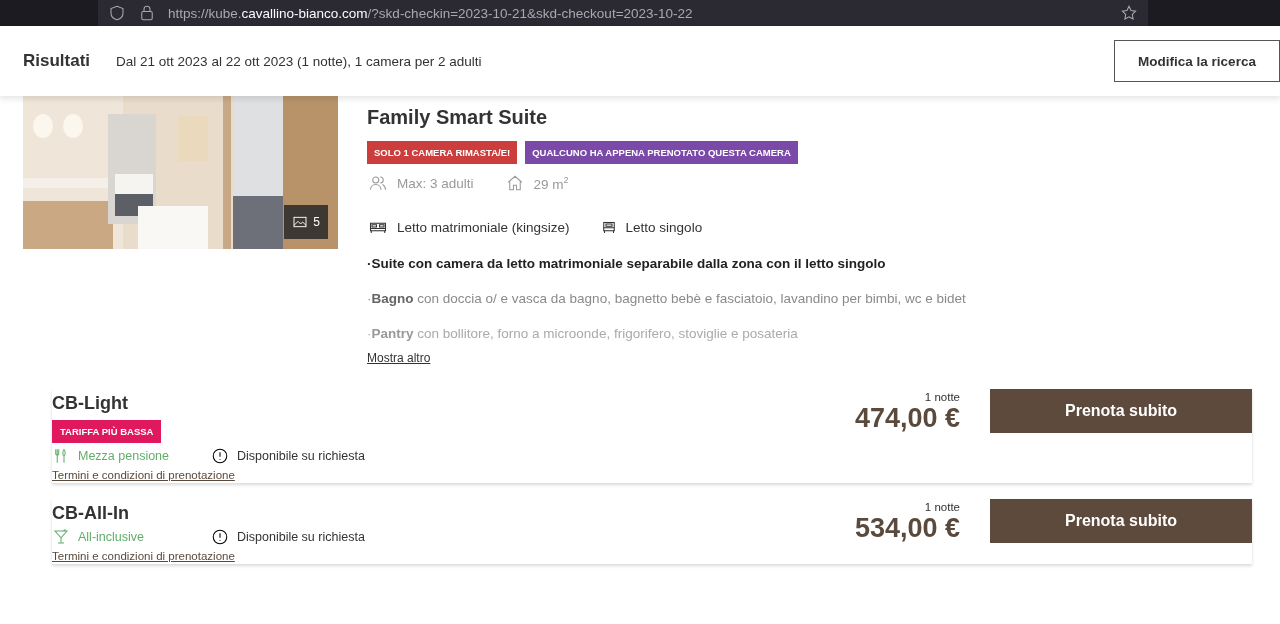  I want to click on description-text: ·Pantry con bollitore, forno a microonde, frigorifero, stoviglie e posateria, so click(583, 333).